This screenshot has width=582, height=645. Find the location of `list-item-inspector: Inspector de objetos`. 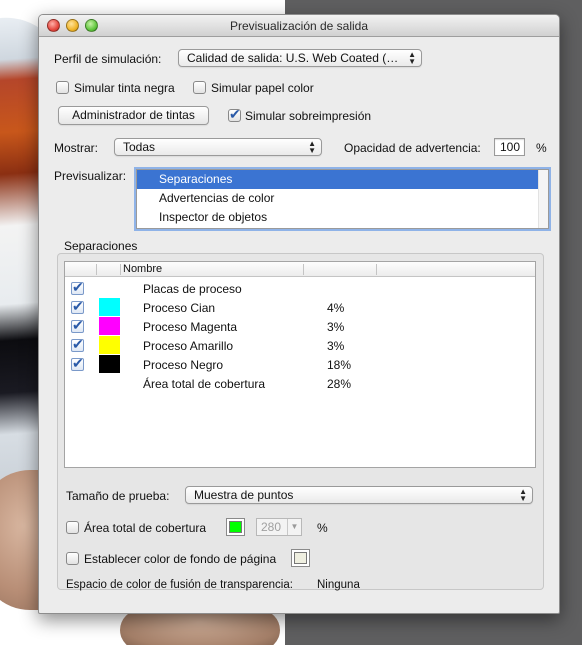

list-item-inspector: Inspector de objetos is located at coordinates (342, 217).